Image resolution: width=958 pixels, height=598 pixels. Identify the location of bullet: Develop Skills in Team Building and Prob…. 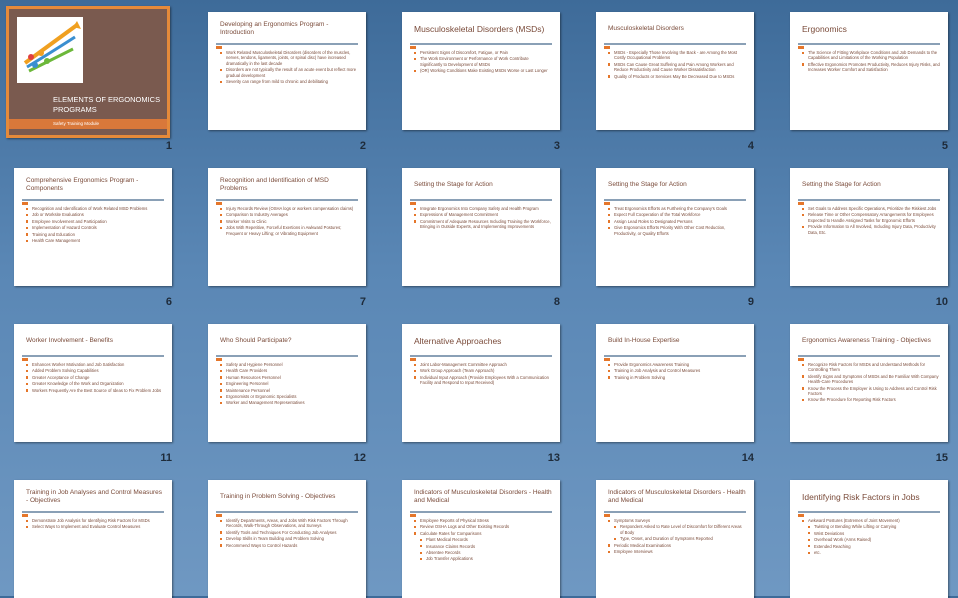
(289, 538).